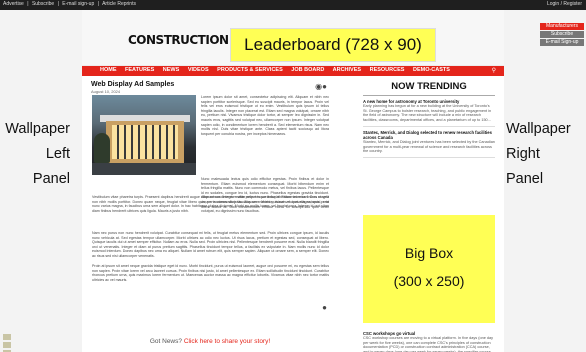 This screenshot has height=352, width=586. I want to click on email-signup-button: E-mail Sign-up, so click(562, 42).